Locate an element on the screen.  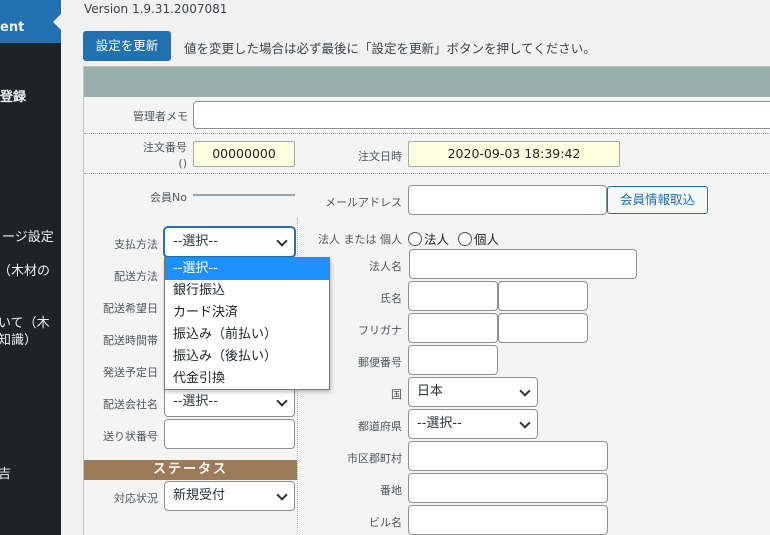
corp-name-input is located at coordinates (523, 264).